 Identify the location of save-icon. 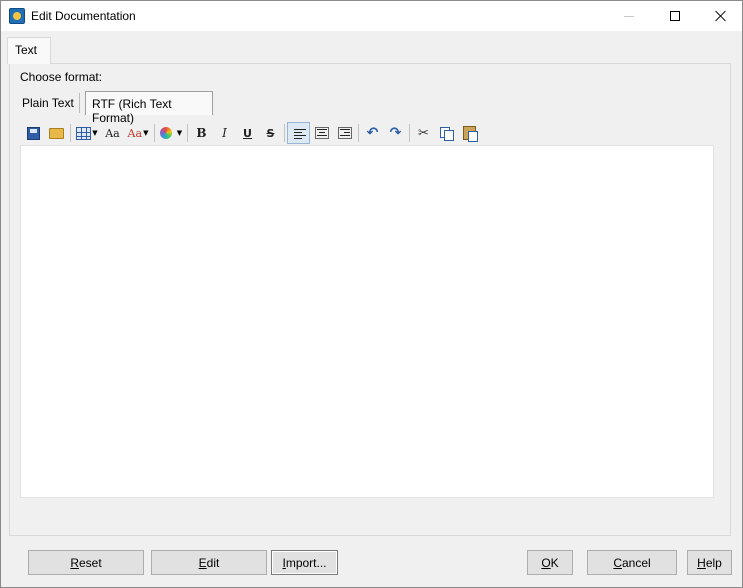
(33, 133).